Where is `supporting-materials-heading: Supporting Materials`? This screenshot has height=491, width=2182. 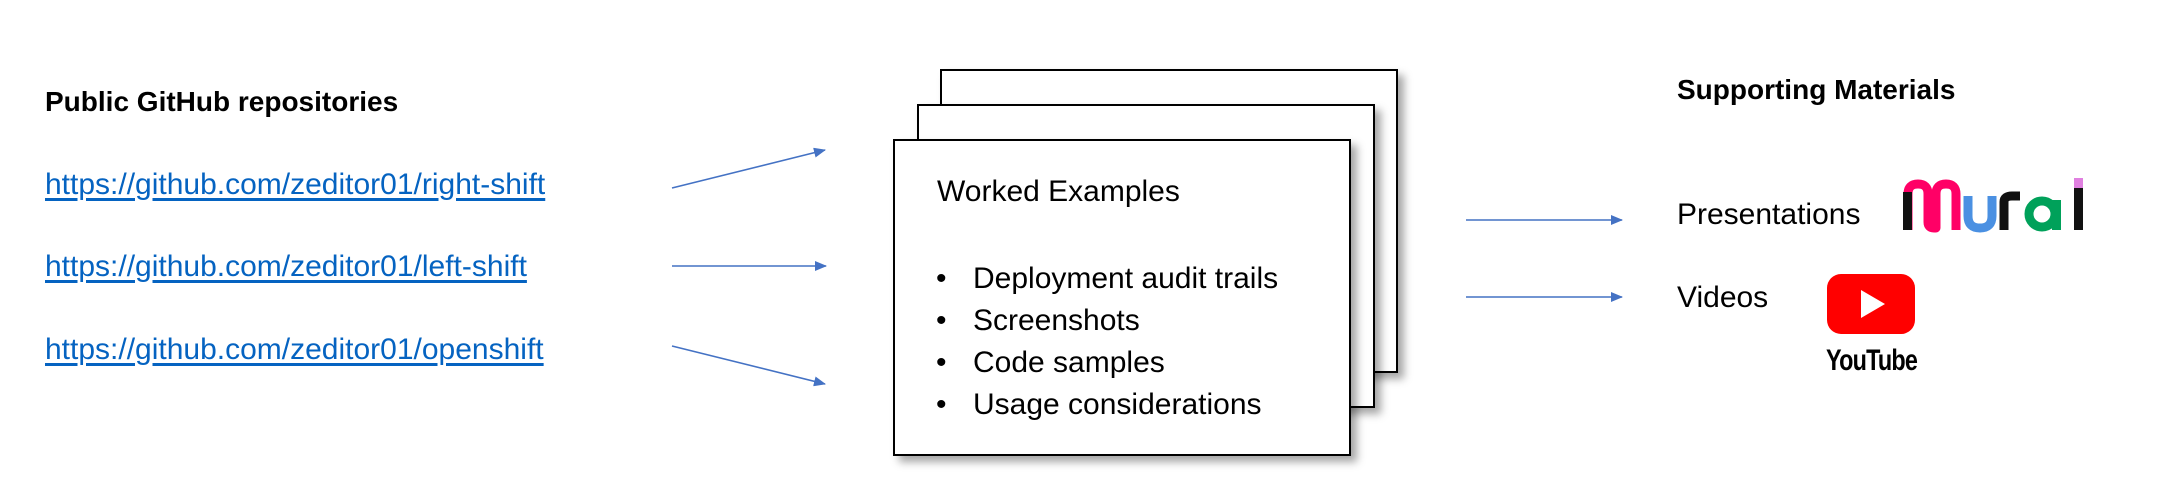
supporting-materials-heading: Supporting Materials is located at coordinates (1816, 89).